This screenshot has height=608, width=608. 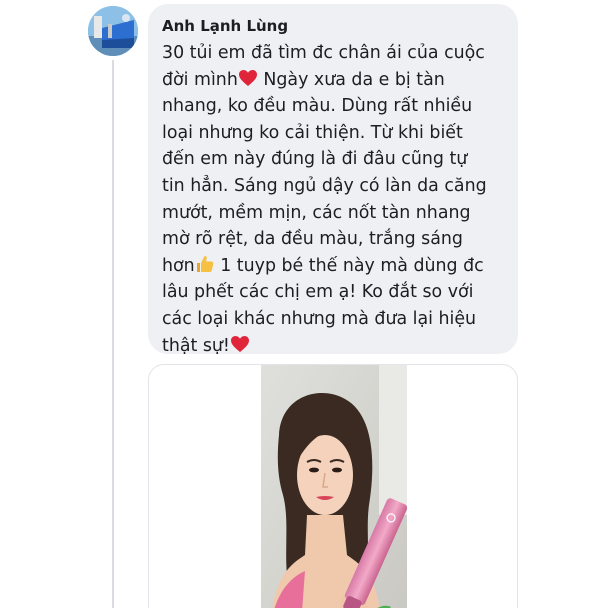 I want to click on attached-photo, so click(x=334, y=486).